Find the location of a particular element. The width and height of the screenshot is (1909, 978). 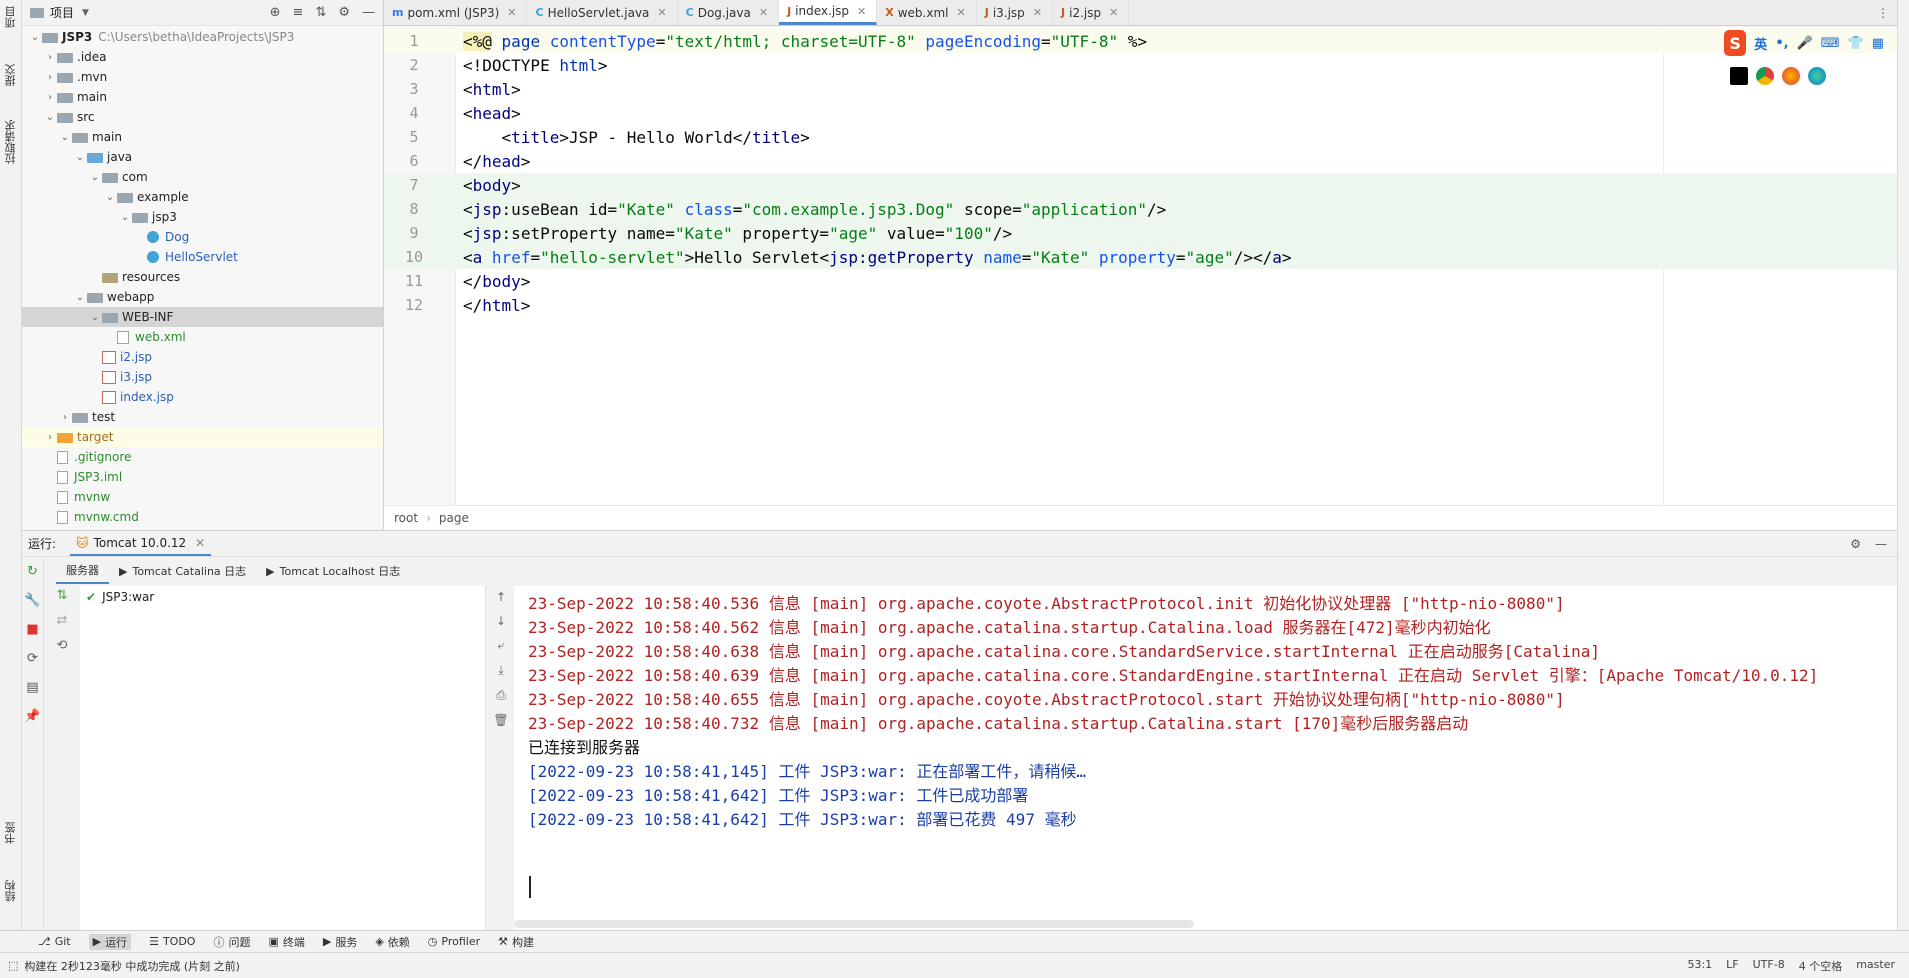

code-line: 5 <title>JSP - Hello World</title> is located at coordinates (1140, 137).